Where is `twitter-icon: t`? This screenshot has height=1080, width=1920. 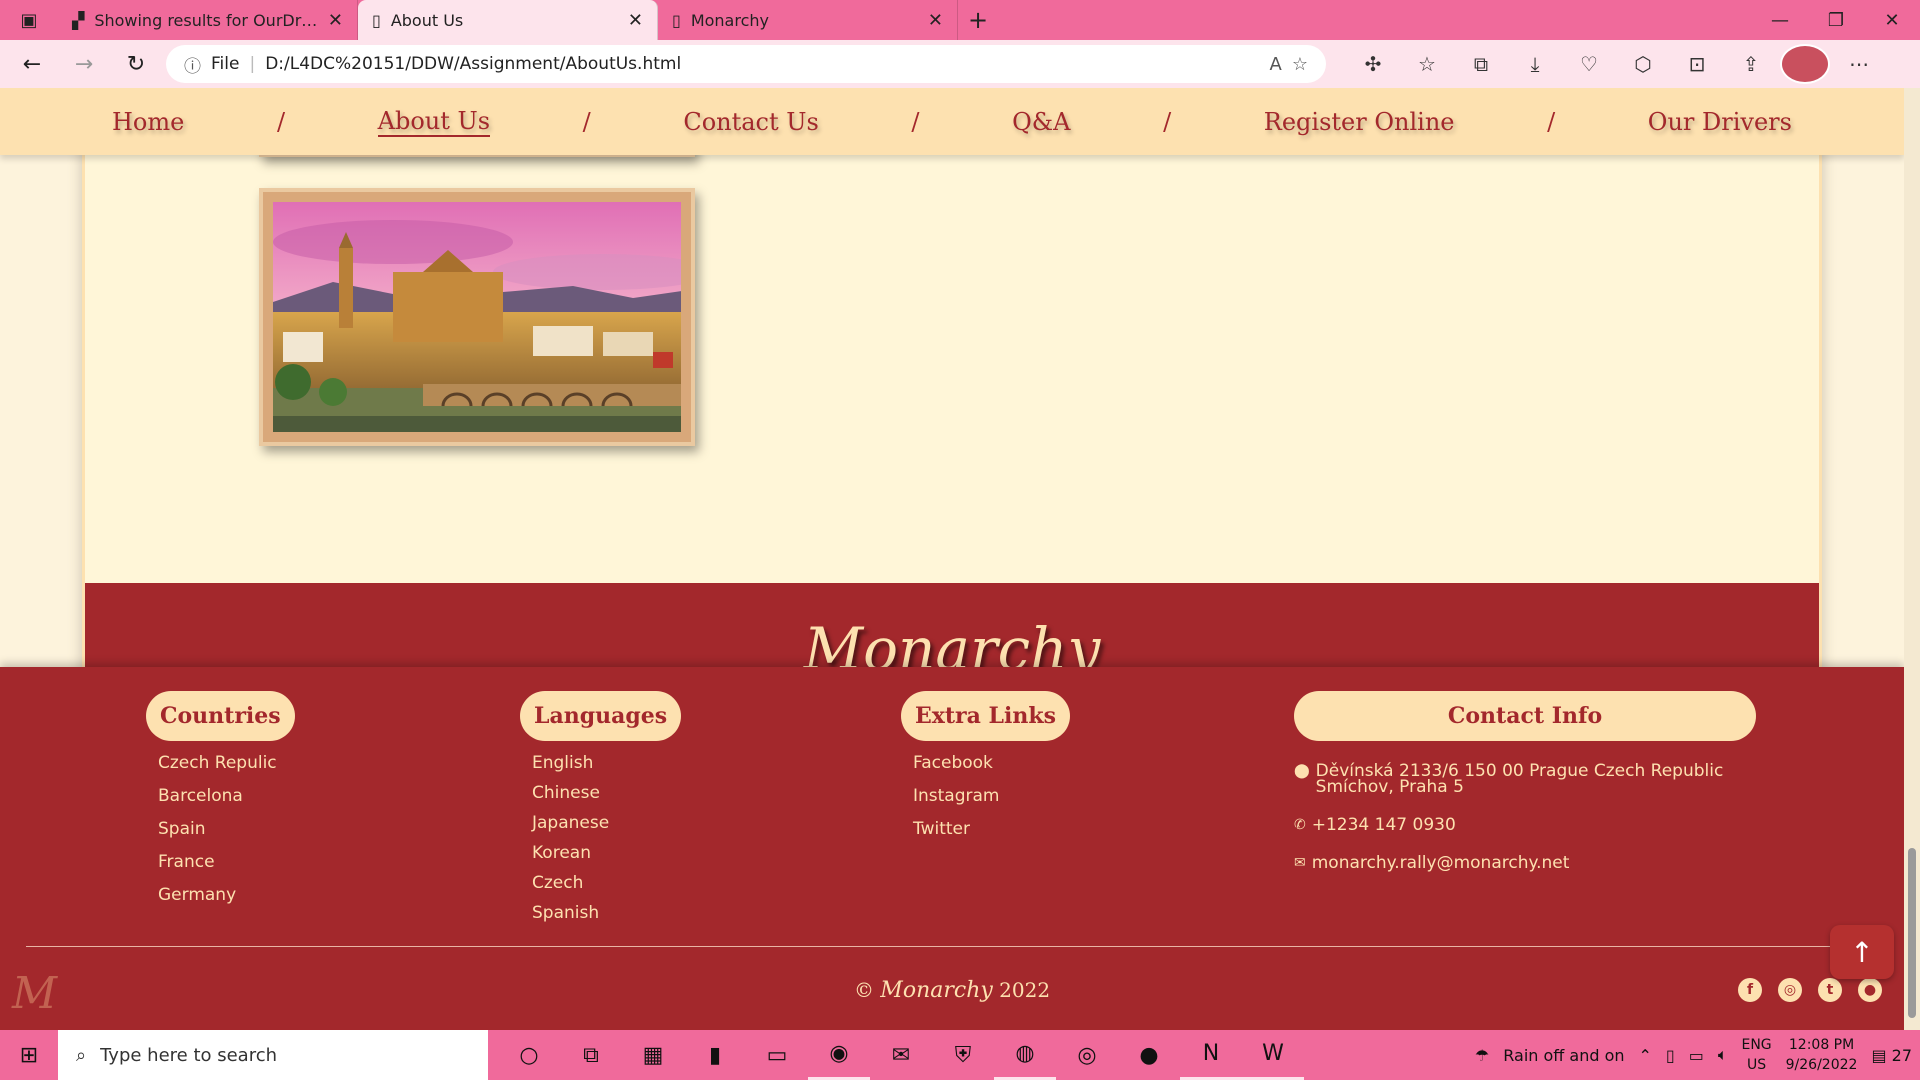
twitter-icon: t is located at coordinates (1830, 990).